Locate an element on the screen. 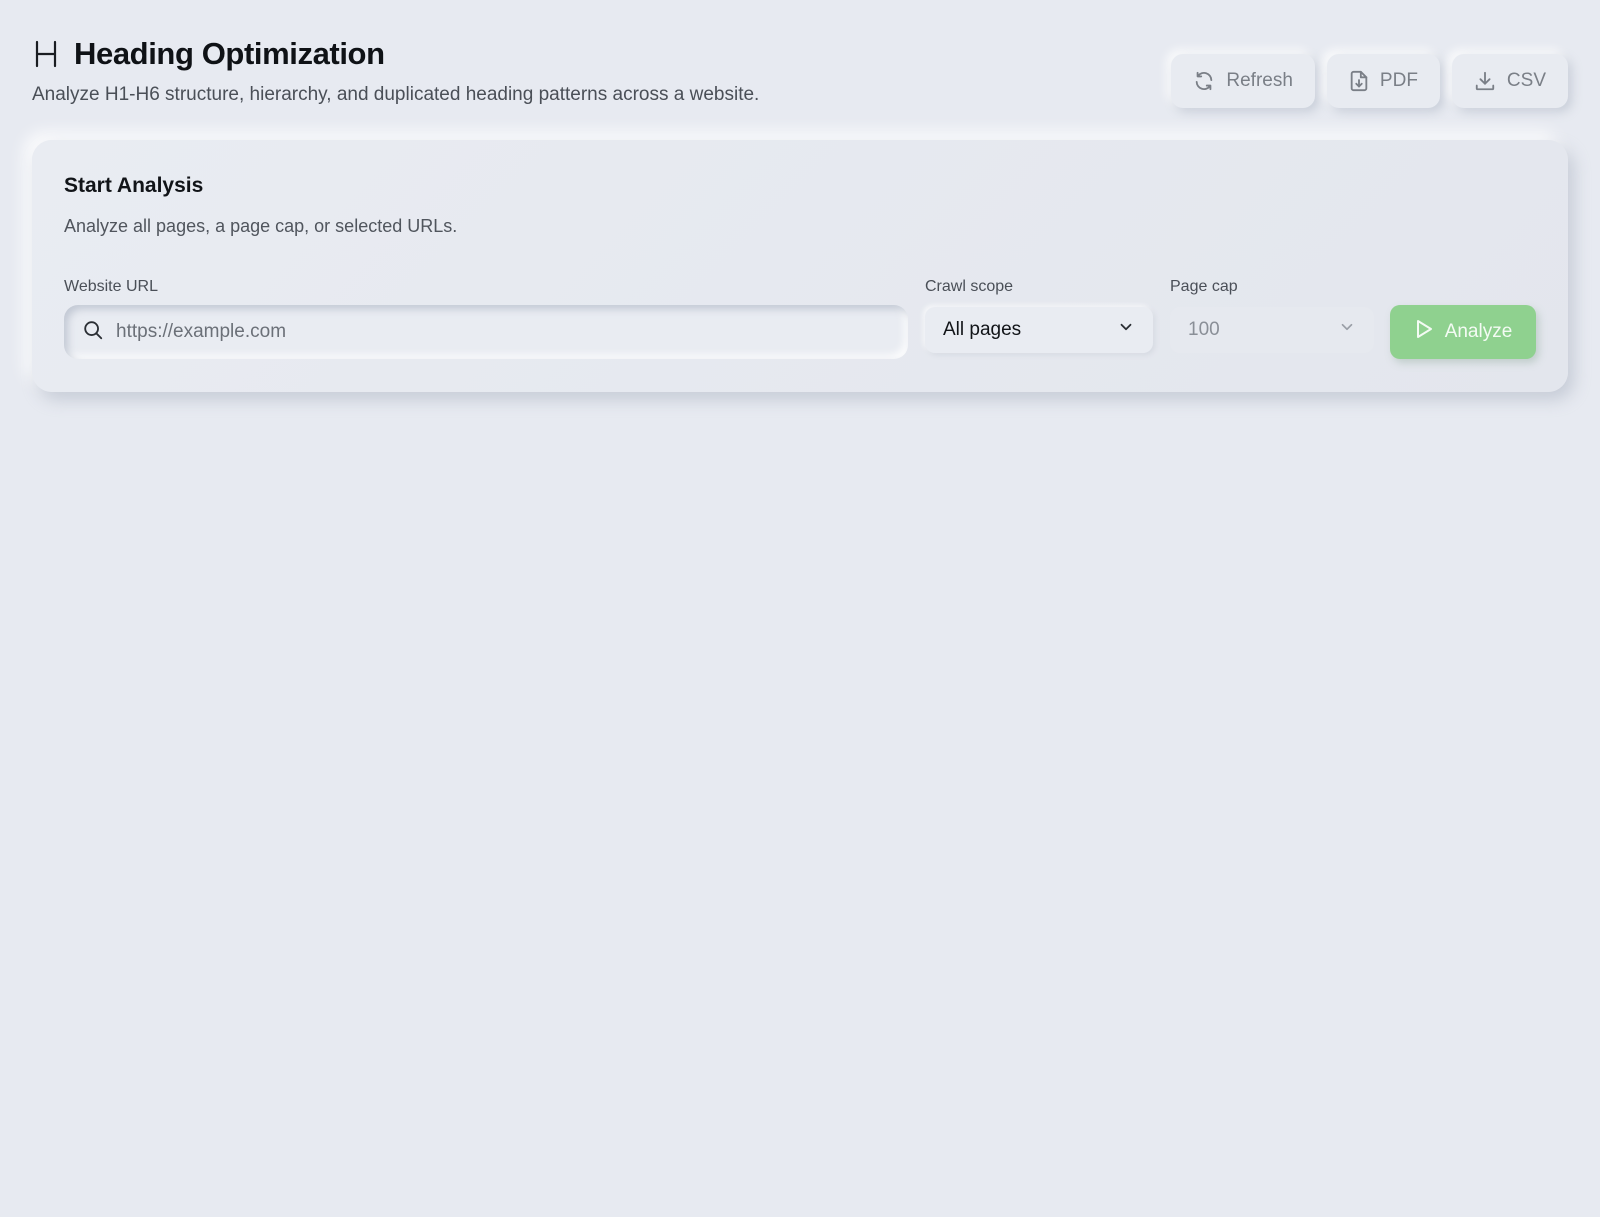  pdf-label: PDF is located at coordinates (1398, 80).